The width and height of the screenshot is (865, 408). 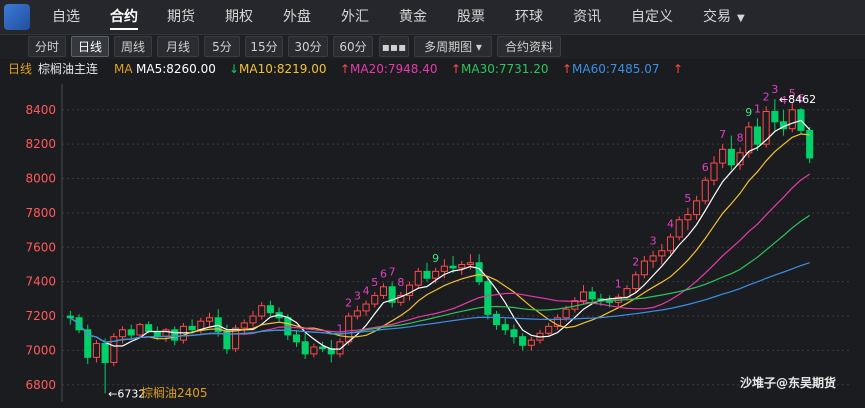 I want to click on y-axis-tick-label: 6800, so click(x=40, y=385).